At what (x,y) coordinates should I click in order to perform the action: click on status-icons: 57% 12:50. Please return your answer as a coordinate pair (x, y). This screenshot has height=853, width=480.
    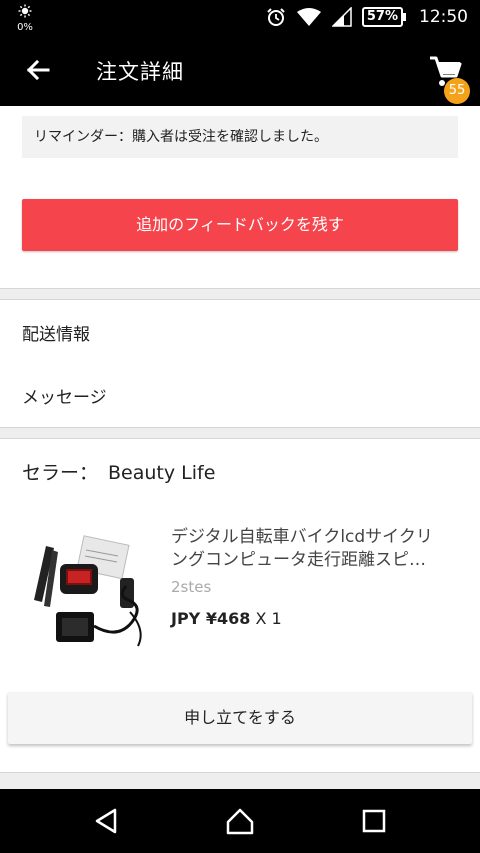
    Looking at the image, I should click on (367, 17).